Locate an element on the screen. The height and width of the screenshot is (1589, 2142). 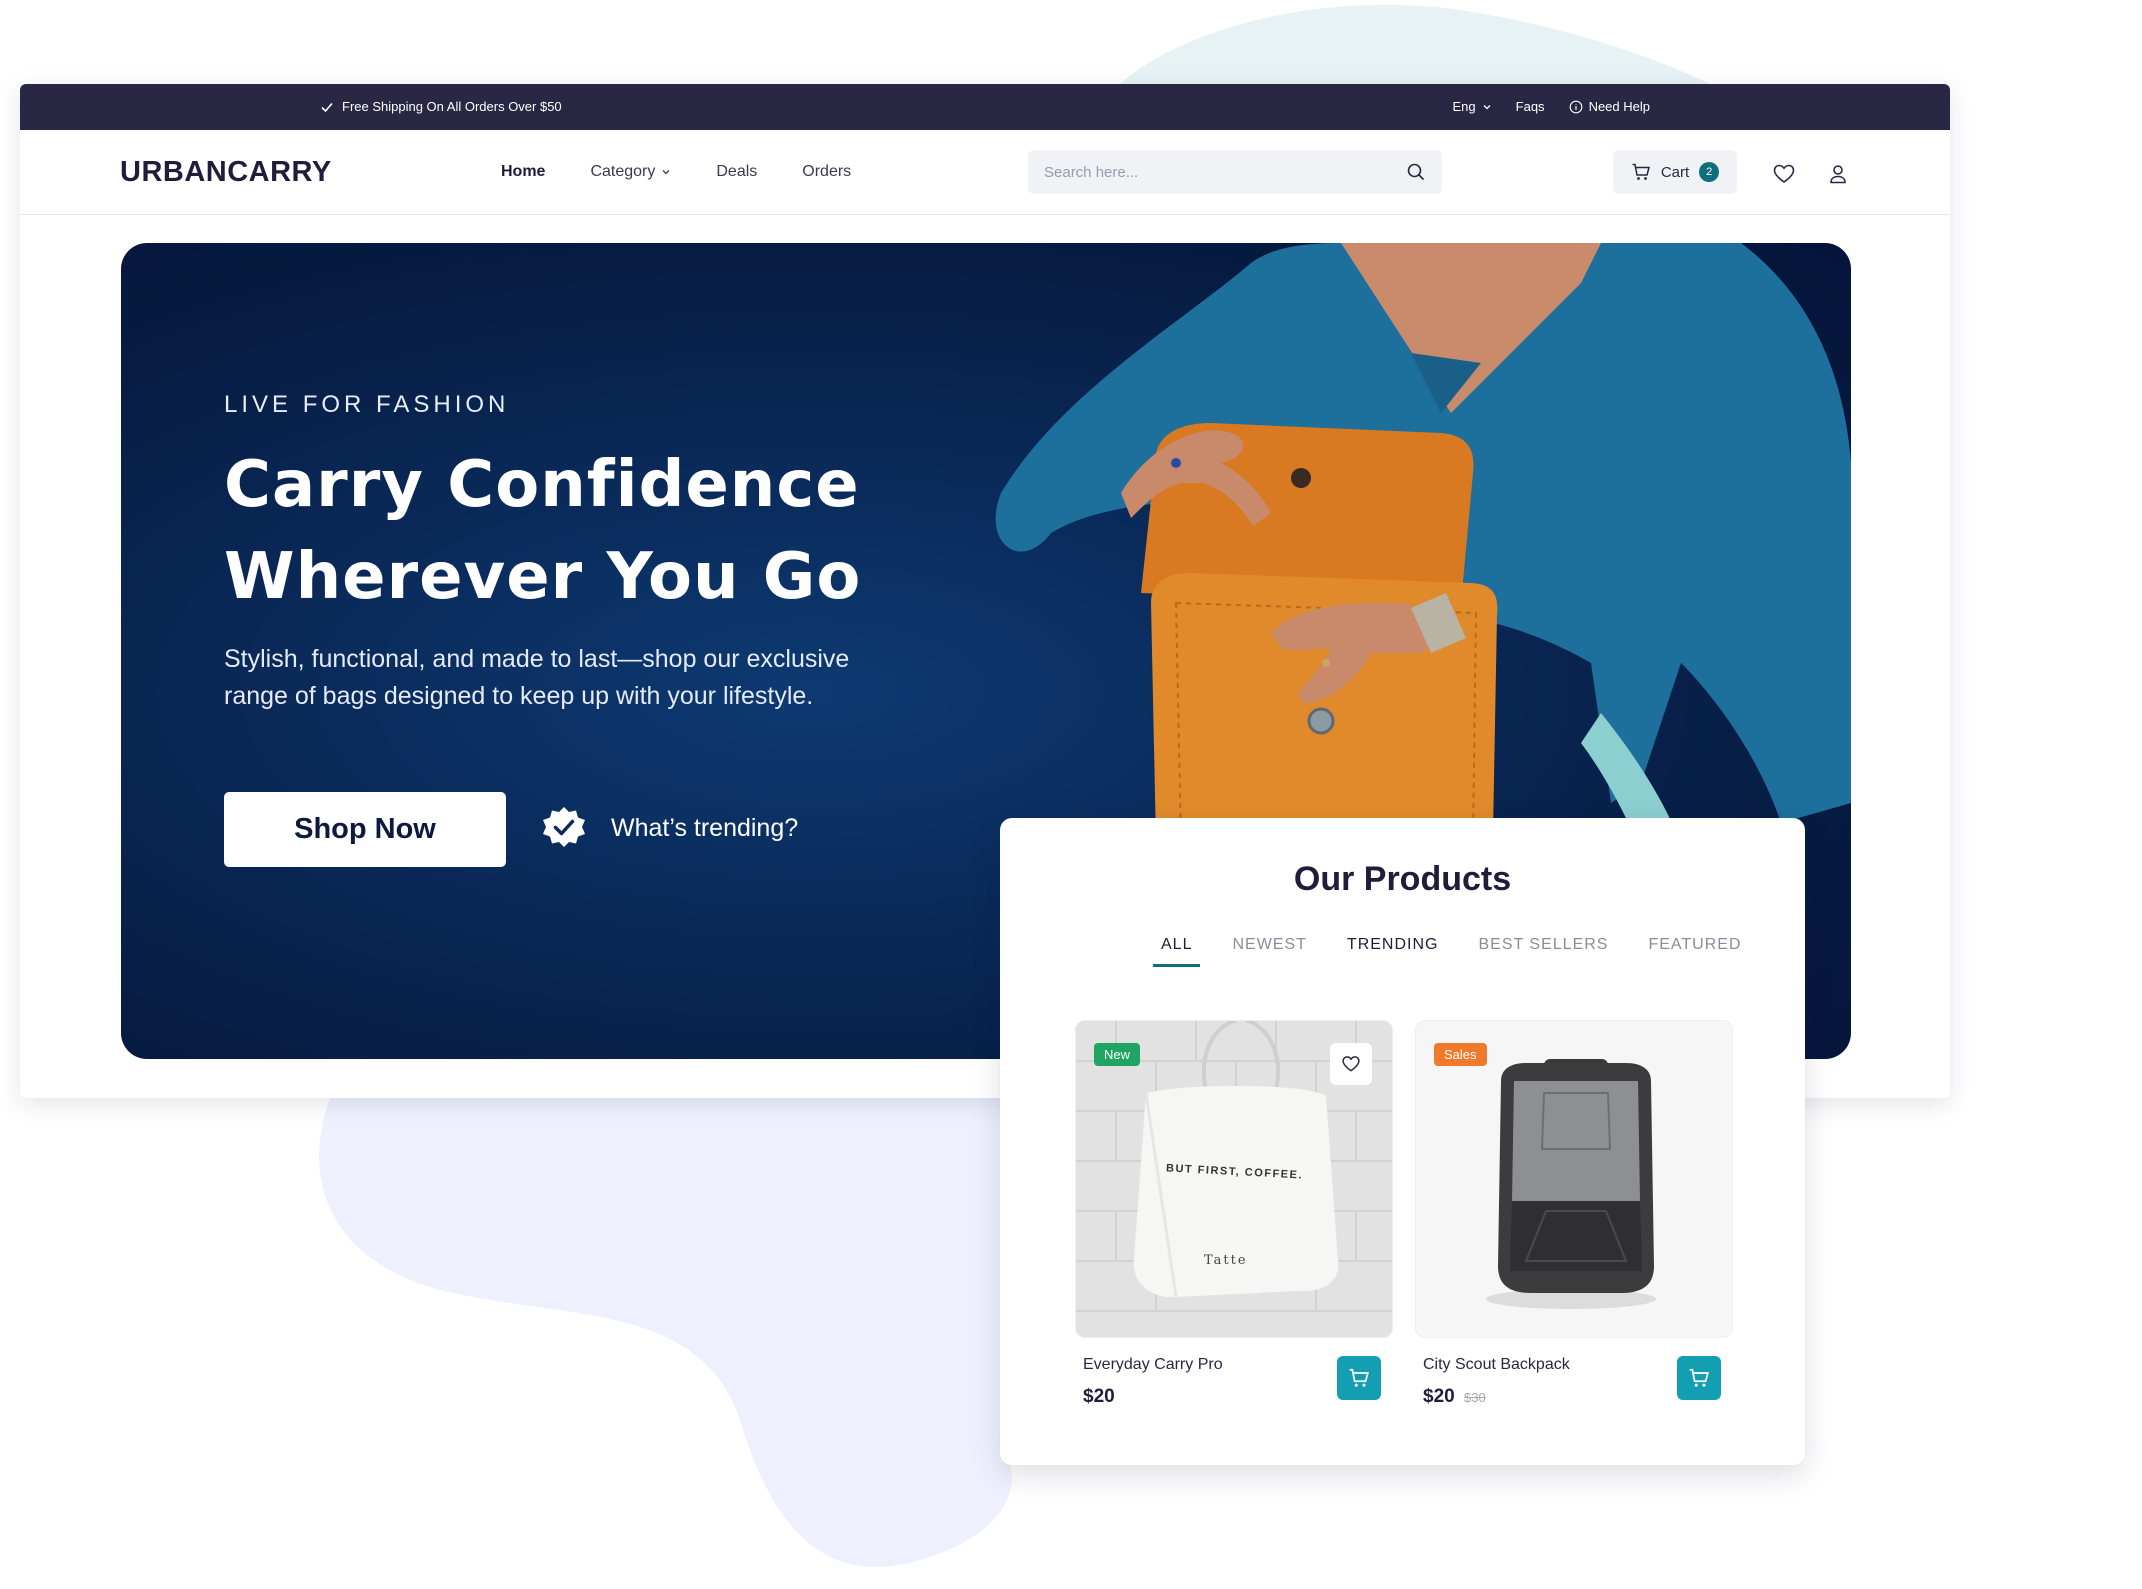
need-help-label: Need Help is located at coordinates (1619, 106).